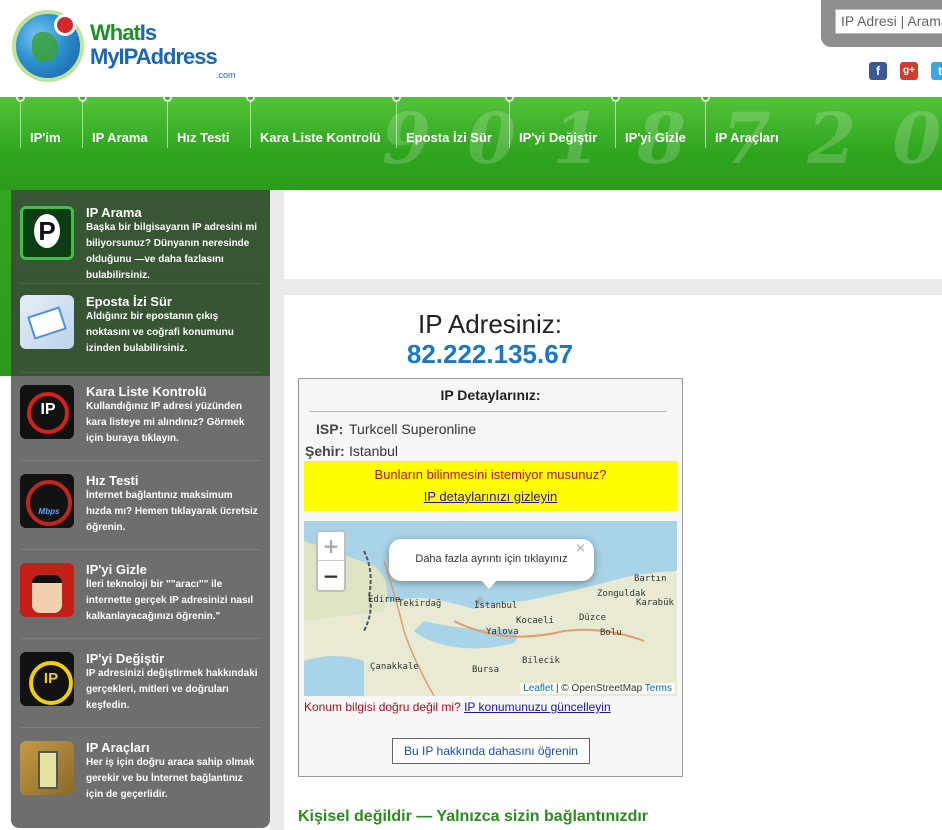  I want to click on close-icon: ×, so click(580, 548).